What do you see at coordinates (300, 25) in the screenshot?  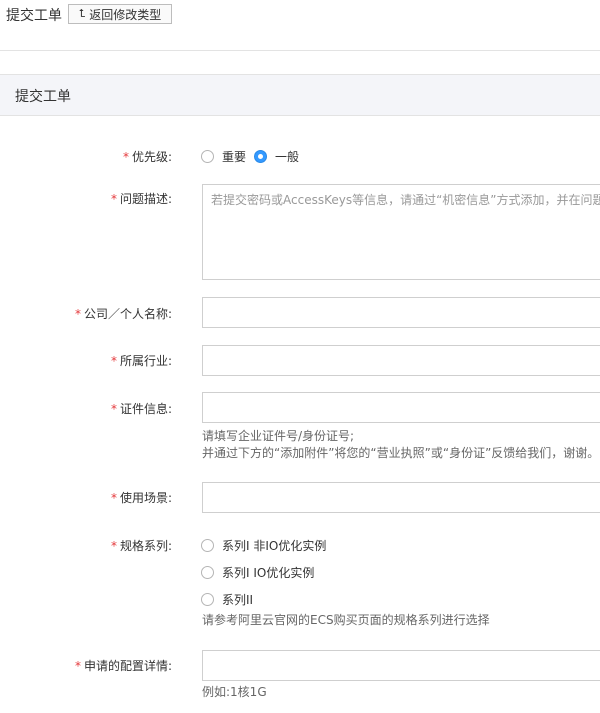 I see `top-bar: 提交工单 ⮤ 返回修改类型` at bounding box center [300, 25].